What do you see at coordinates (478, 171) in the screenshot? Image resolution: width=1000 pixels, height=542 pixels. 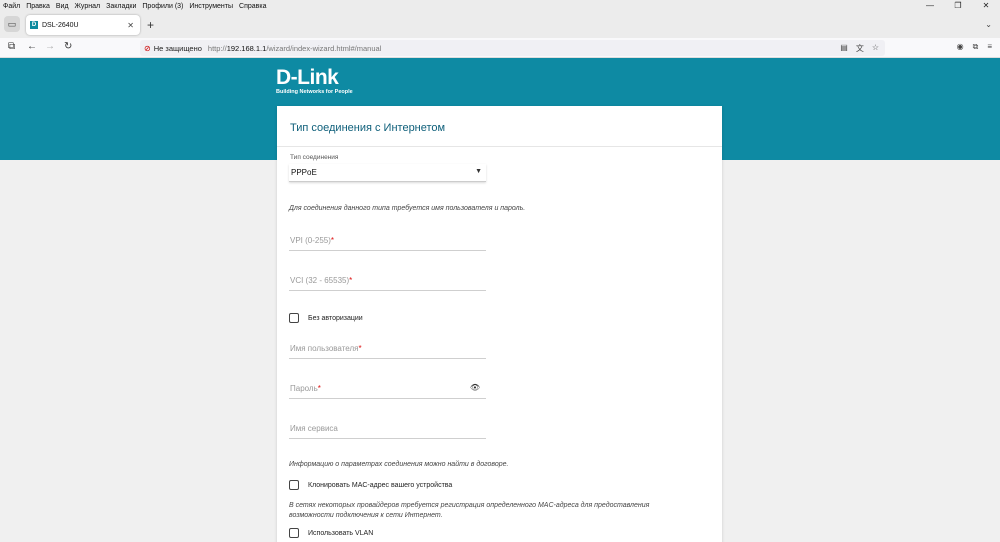 I see `dropdown-arrow-icon: ▼` at bounding box center [478, 171].